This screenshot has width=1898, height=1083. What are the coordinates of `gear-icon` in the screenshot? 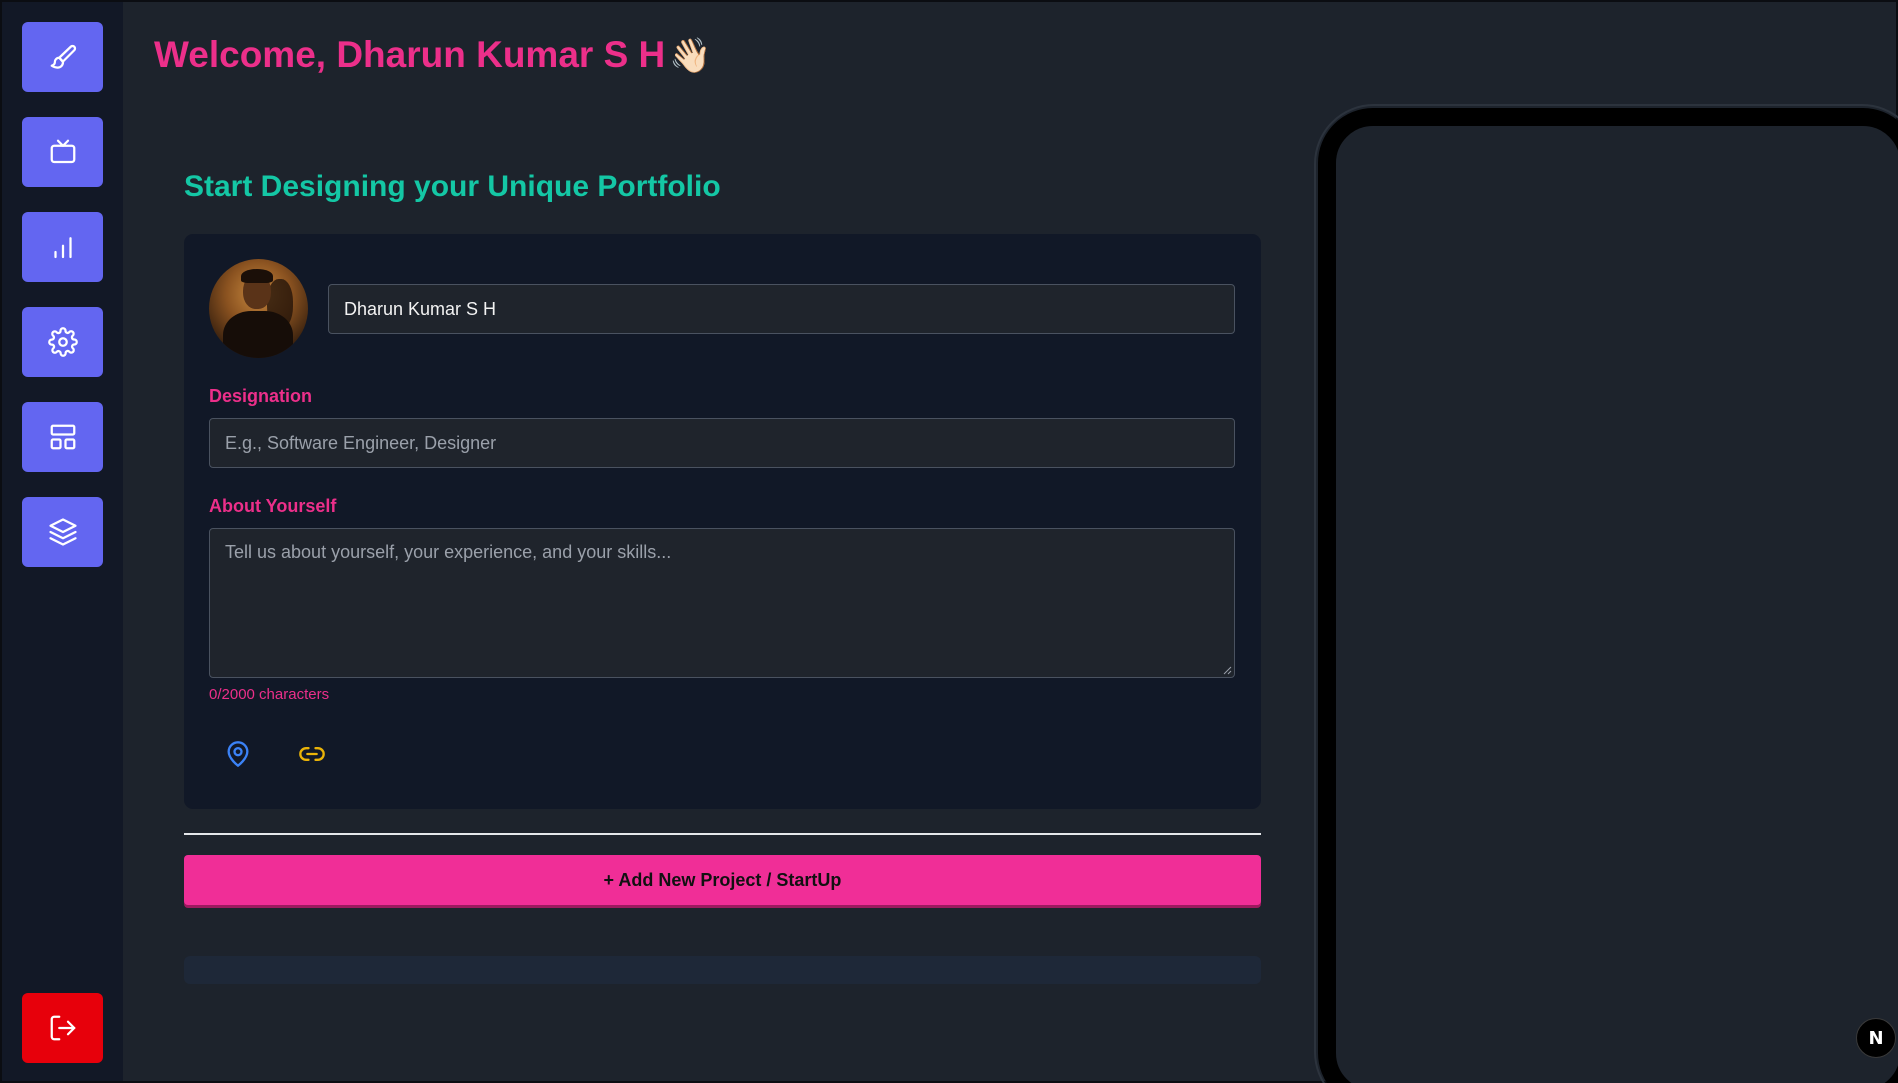 It's located at (62, 342).